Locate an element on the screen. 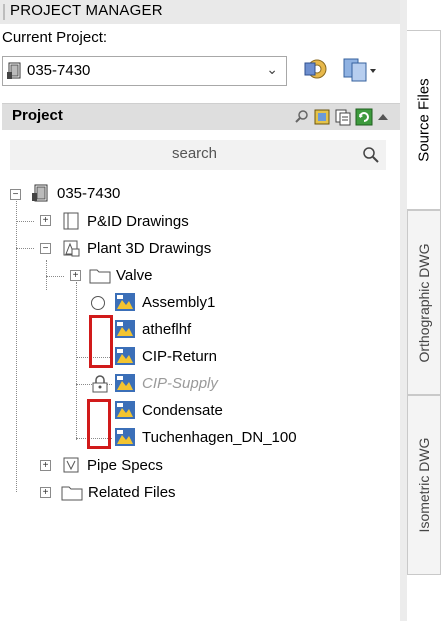  tab-label: Isometric DWG is located at coordinates (424, 485).